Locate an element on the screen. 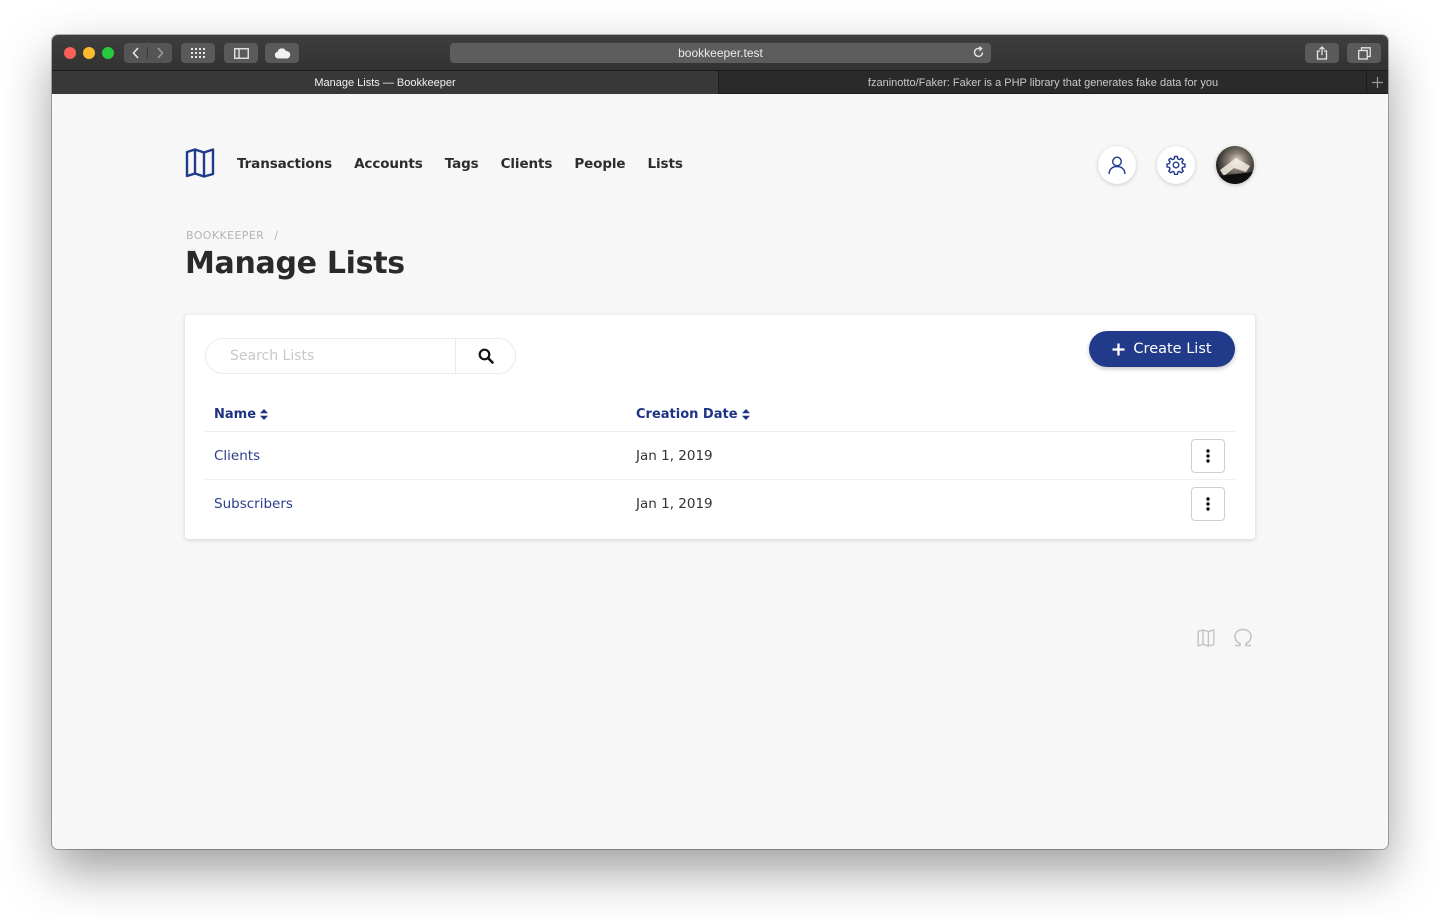  maximize-window-button is located at coordinates (108, 53).